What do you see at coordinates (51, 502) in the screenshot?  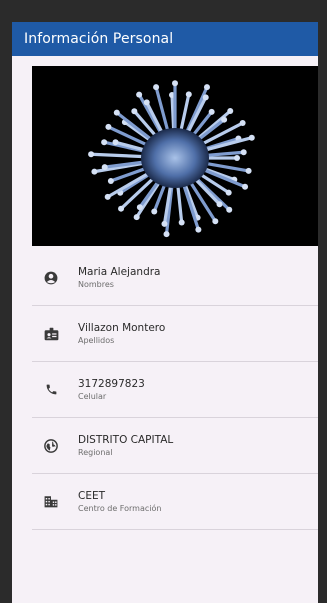 I see `business-icon` at bounding box center [51, 502].